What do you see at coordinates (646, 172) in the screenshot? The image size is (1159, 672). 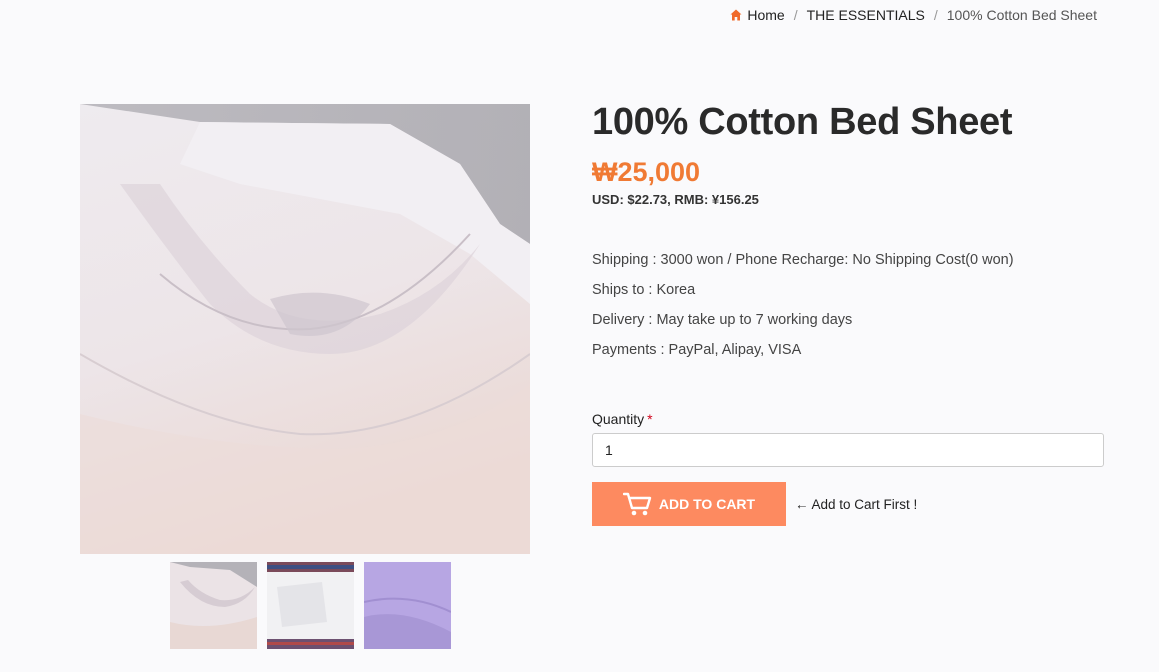 I see `product-price: ₩25,000` at bounding box center [646, 172].